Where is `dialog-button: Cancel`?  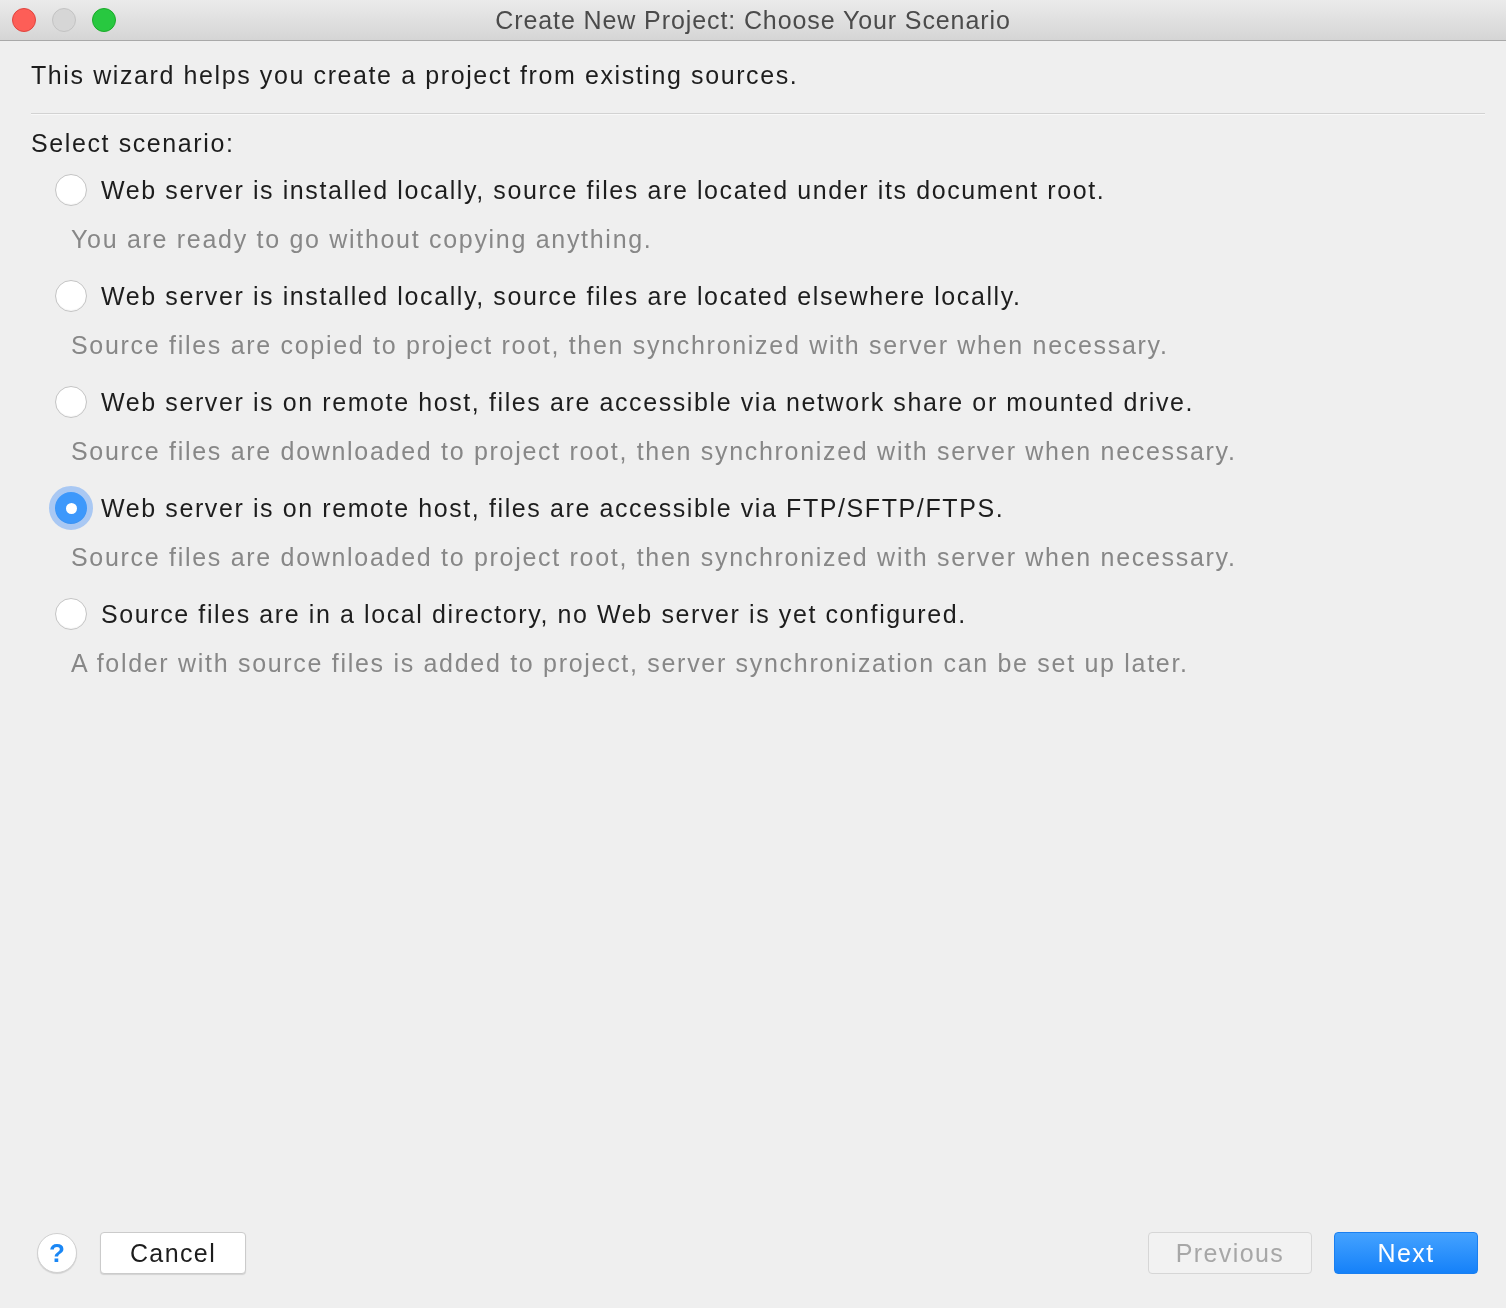
dialog-button: Cancel is located at coordinates (173, 1253).